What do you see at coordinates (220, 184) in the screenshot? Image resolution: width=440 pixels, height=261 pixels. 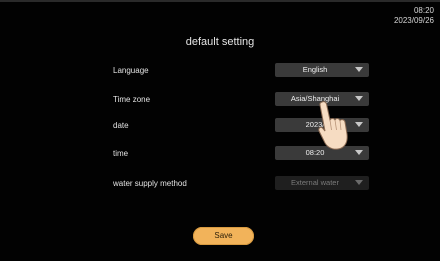 I see `setting-row-water-supply: water supply method External water` at bounding box center [220, 184].